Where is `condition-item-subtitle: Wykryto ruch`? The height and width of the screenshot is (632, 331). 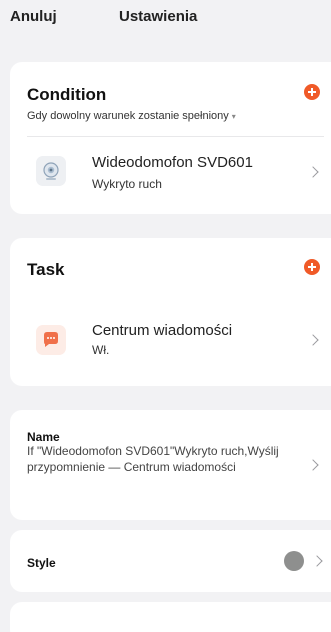
condition-item-subtitle: Wykryto ruch is located at coordinates (127, 184).